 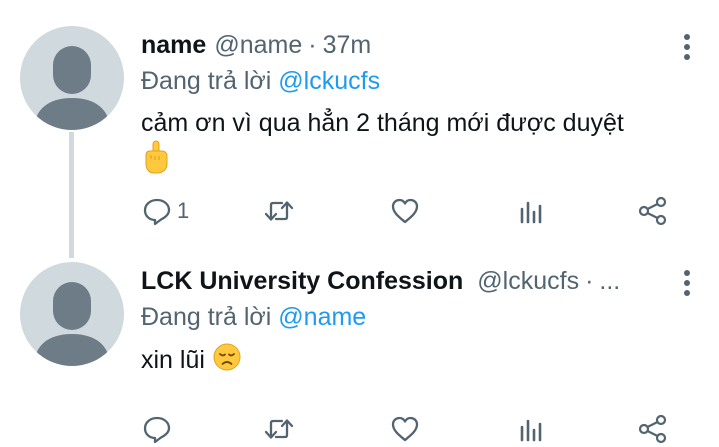 I want to click on disappointed-face-emoji-icon, so click(x=227, y=361).